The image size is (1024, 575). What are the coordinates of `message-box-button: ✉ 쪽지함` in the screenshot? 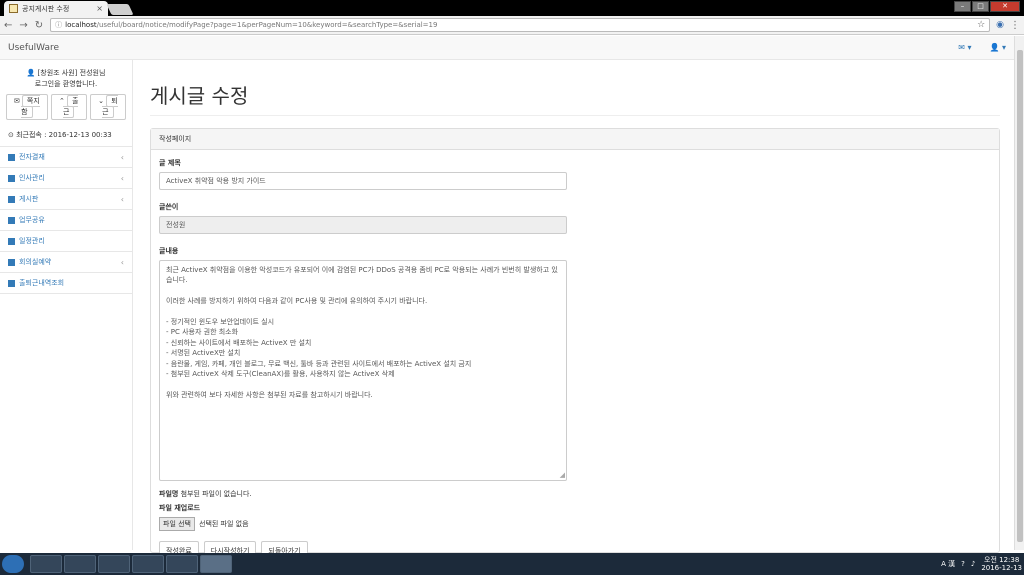 It's located at (27, 107).